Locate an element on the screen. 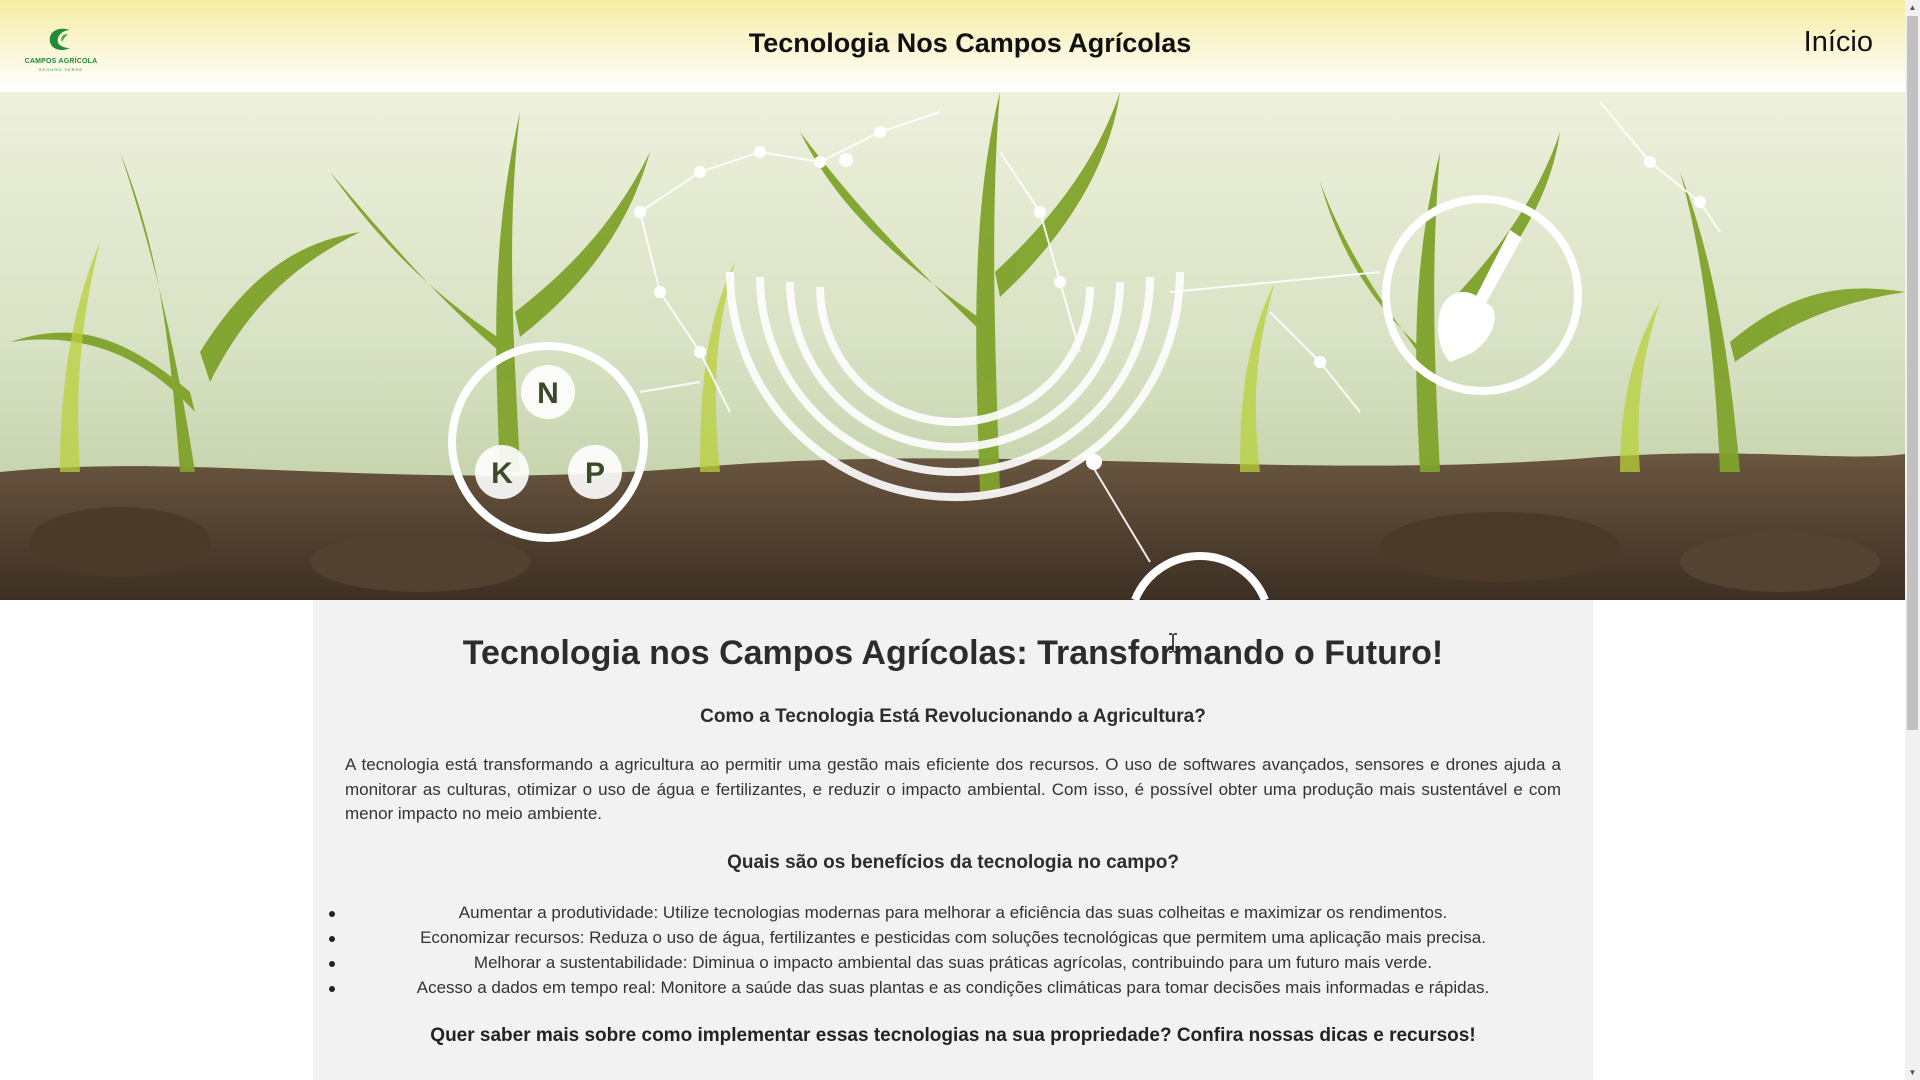 This screenshot has width=1920, height=1080. text-cursor-icon is located at coordinates (1173, 643).